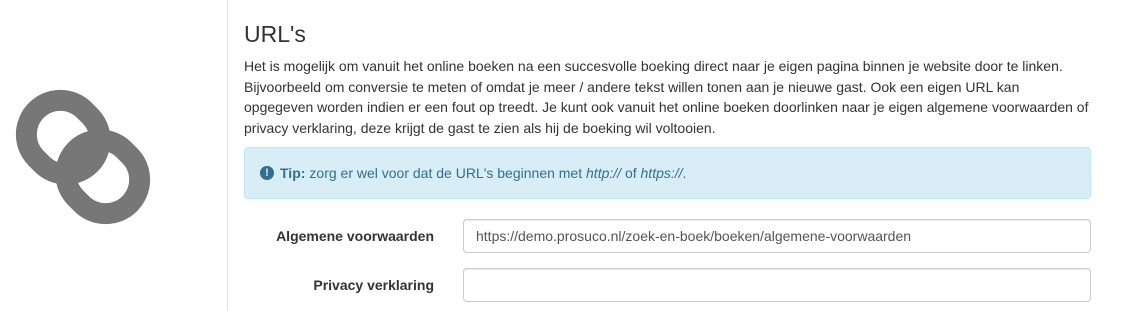  Describe the element at coordinates (630, 173) in the screenshot. I see `tip-or: of` at that location.